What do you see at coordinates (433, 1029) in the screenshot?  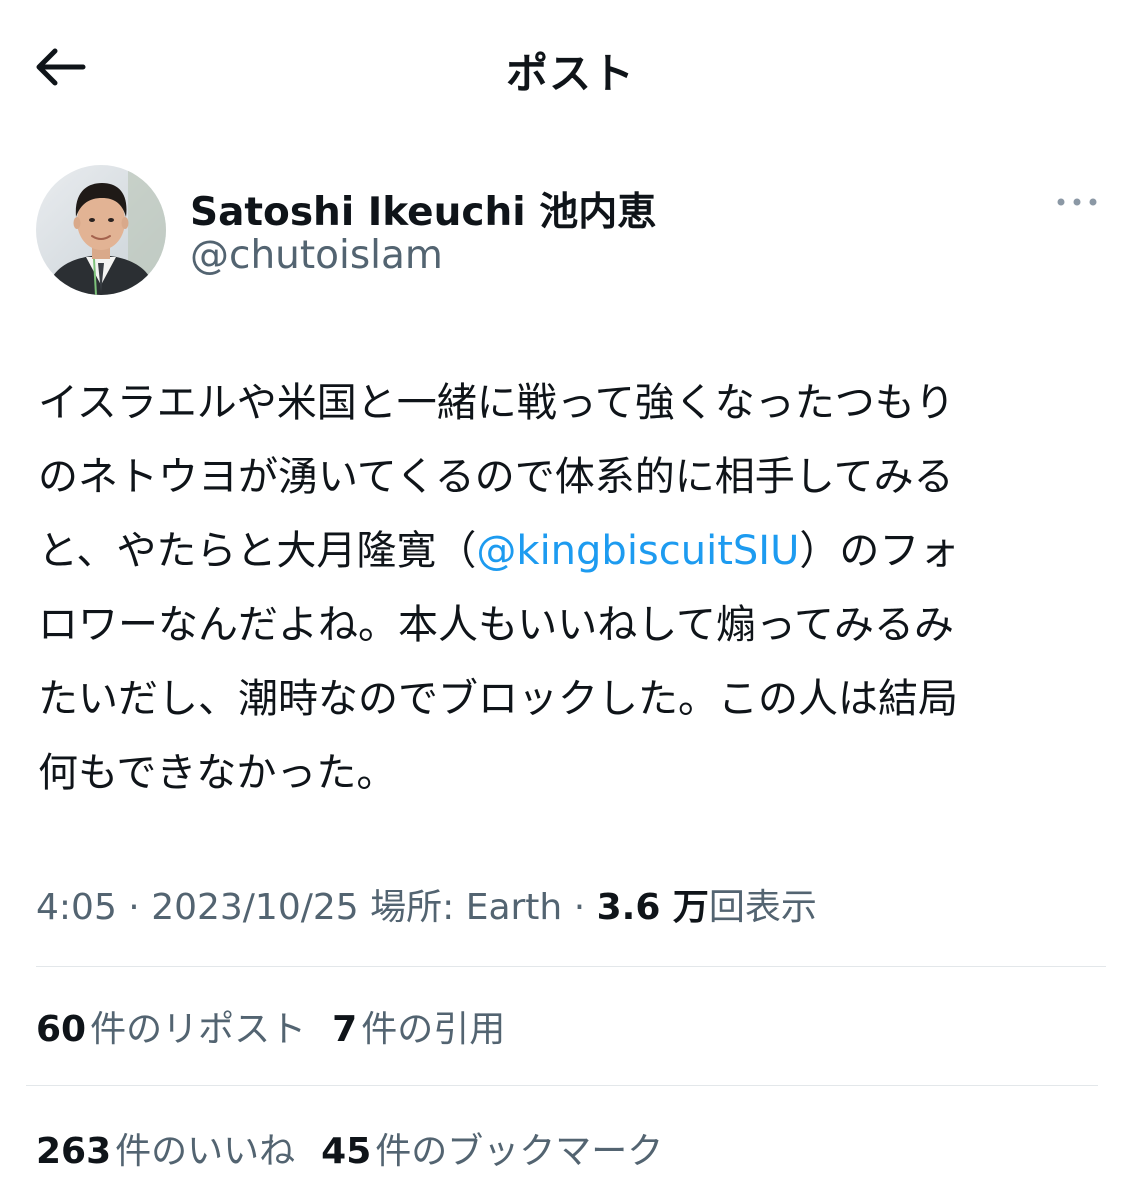 I see `quotes-label: 件の引用` at bounding box center [433, 1029].